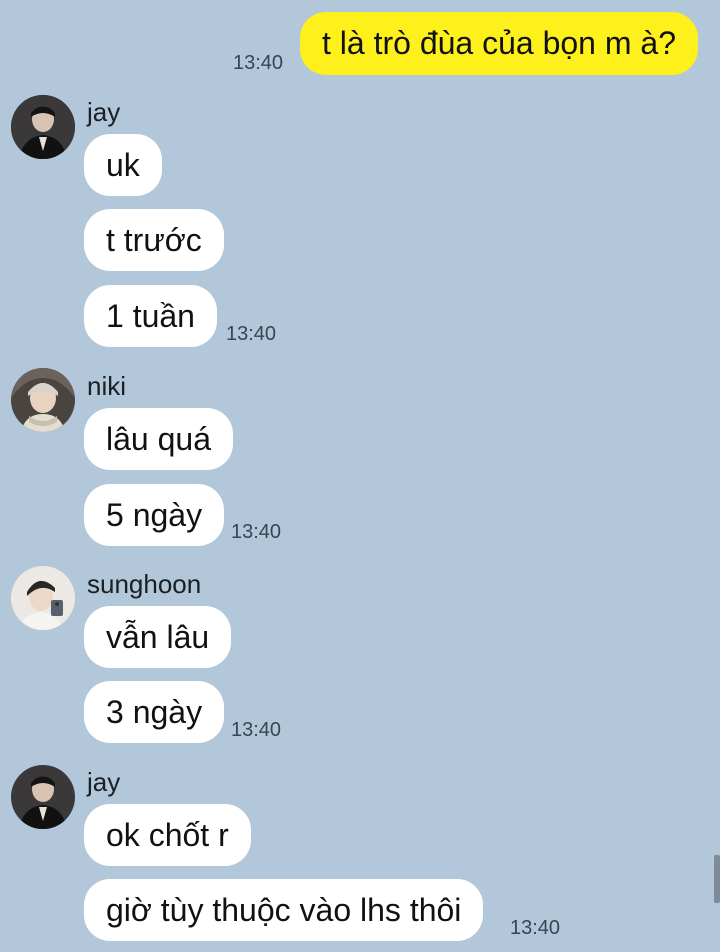 The height and width of the screenshot is (952, 720). I want to click on sender-name: niki, so click(107, 386).